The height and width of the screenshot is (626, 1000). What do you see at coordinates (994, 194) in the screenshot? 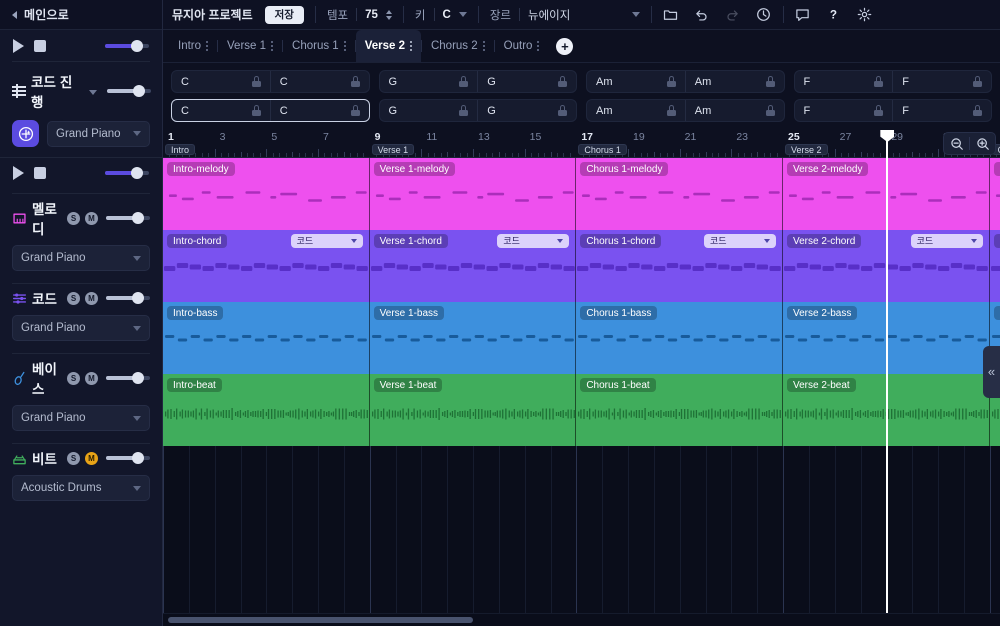
I see `clip: Chorus 2-melody` at bounding box center [994, 194].